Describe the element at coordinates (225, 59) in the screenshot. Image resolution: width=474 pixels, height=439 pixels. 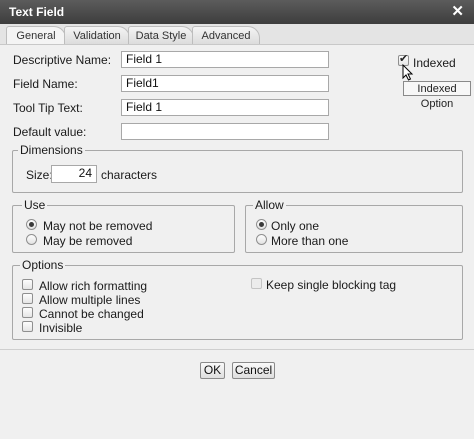
I see `descriptive-name-input: Field 1` at that location.